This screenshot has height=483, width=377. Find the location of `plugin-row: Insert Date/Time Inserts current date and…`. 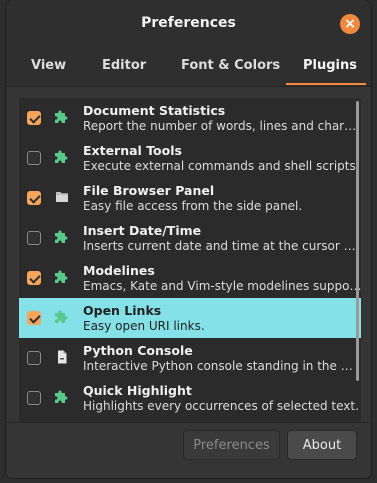

plugin-row: Insert Date/Time Inserts current date and… is located at coordinates (190, 238).